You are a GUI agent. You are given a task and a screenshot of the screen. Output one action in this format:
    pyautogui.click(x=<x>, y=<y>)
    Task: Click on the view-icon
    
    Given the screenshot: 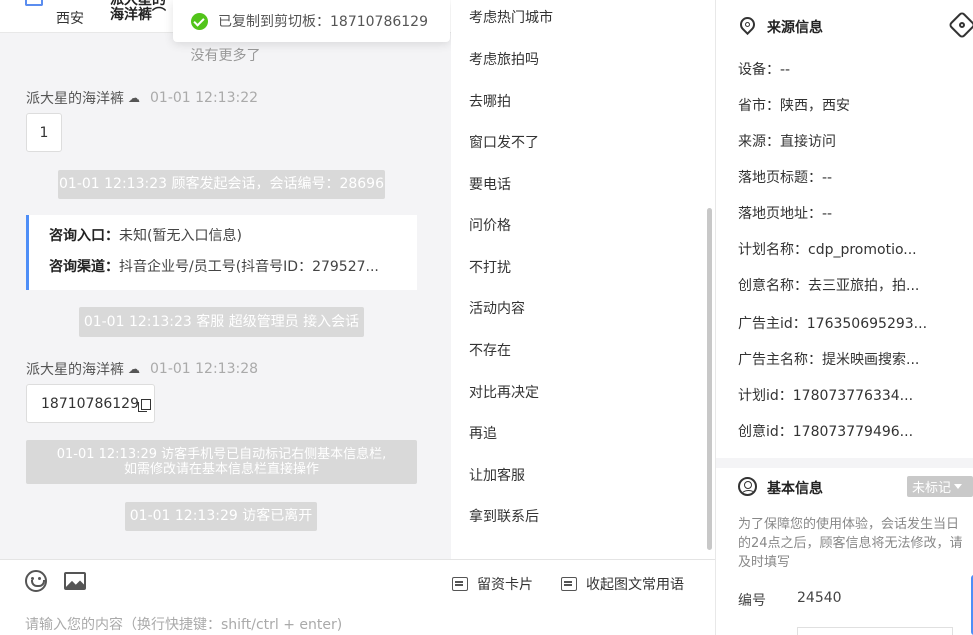 What is the action you would take?
    pyautogui.click(x=960, y=25)
    